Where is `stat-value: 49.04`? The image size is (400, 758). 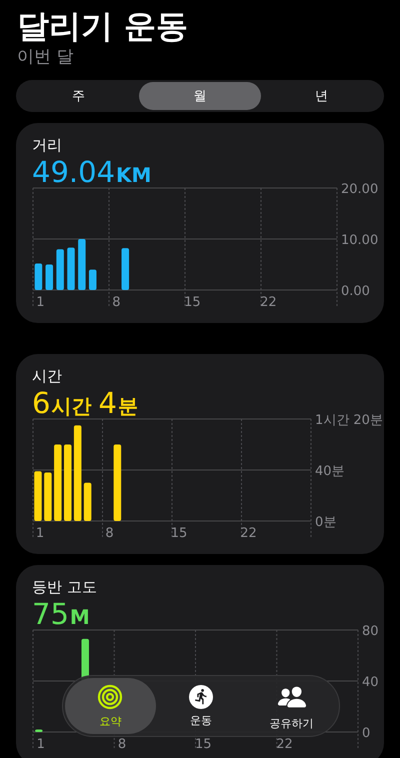 stat-value: 49.04 is located at coordinates (74, 172).